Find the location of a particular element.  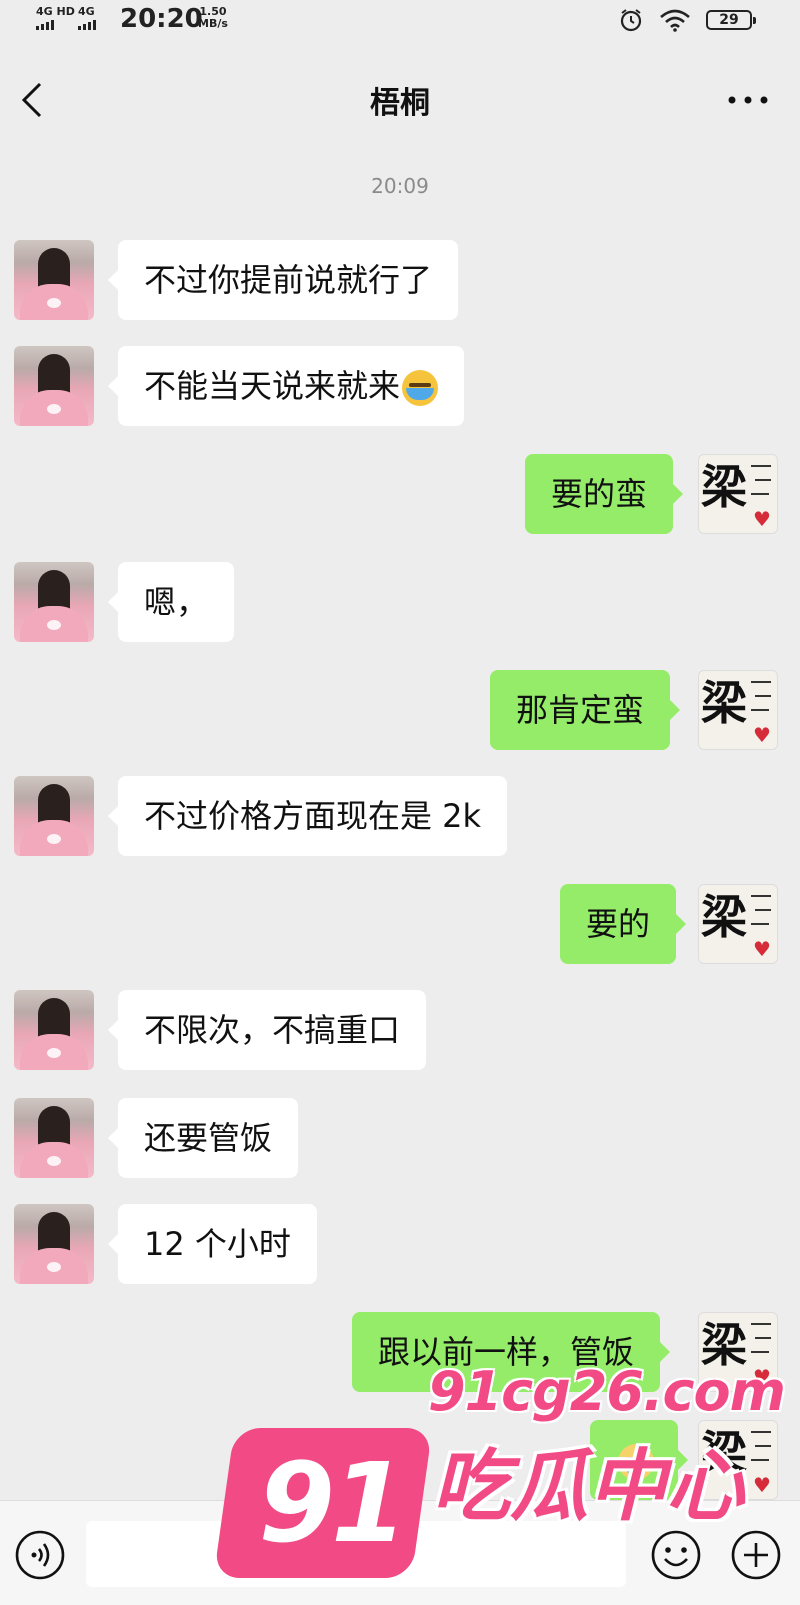

sent-message: 要的蛮 is located at coordinates (604, 494).